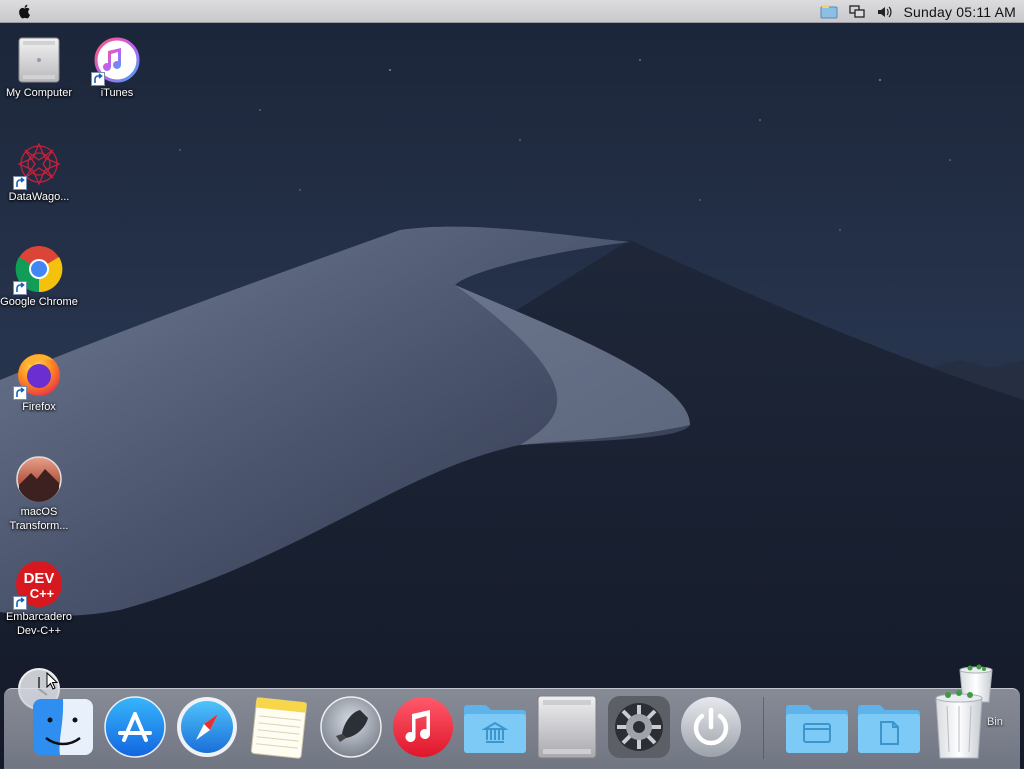 The width and height of the screenshot is (1024, 769). I want to click on desktop-icon-itunes: iTunes, so click(117, 68).